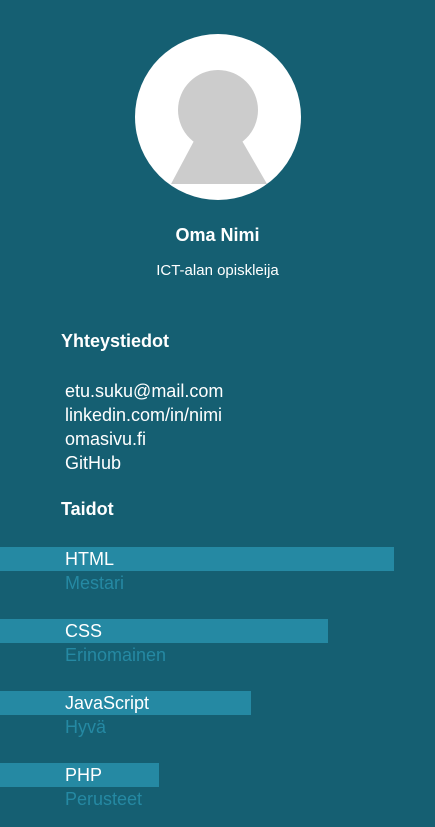 This screenshot has width=435, height=827. What do you see at coordinates (217, 270) in the screenshot?
I see `profile-role: ICT-alan opiskleija` at bounding box center [217, 270].